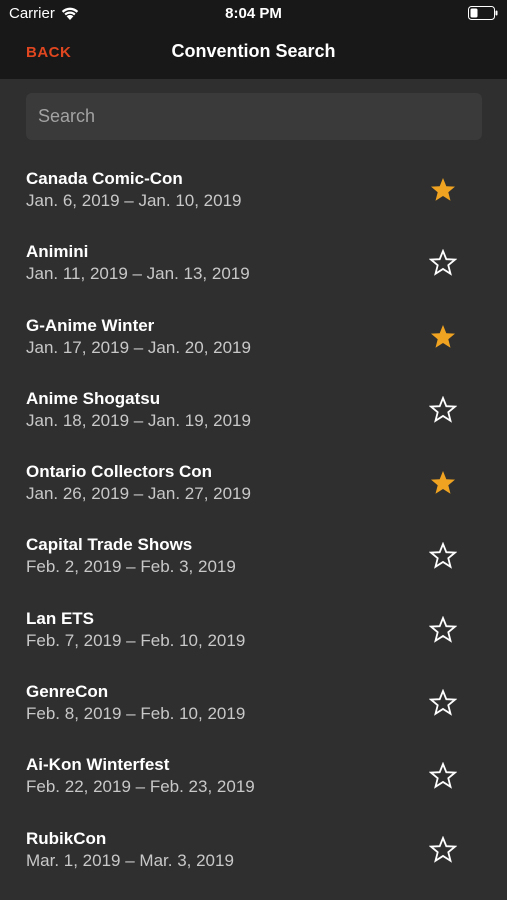 The image size is (507, 900). Describe the element at coordinates (138, 274) in the screenshot. I see `convention-dates: Jan. 11, 2019 – Jan. 13, 2019` at that location.